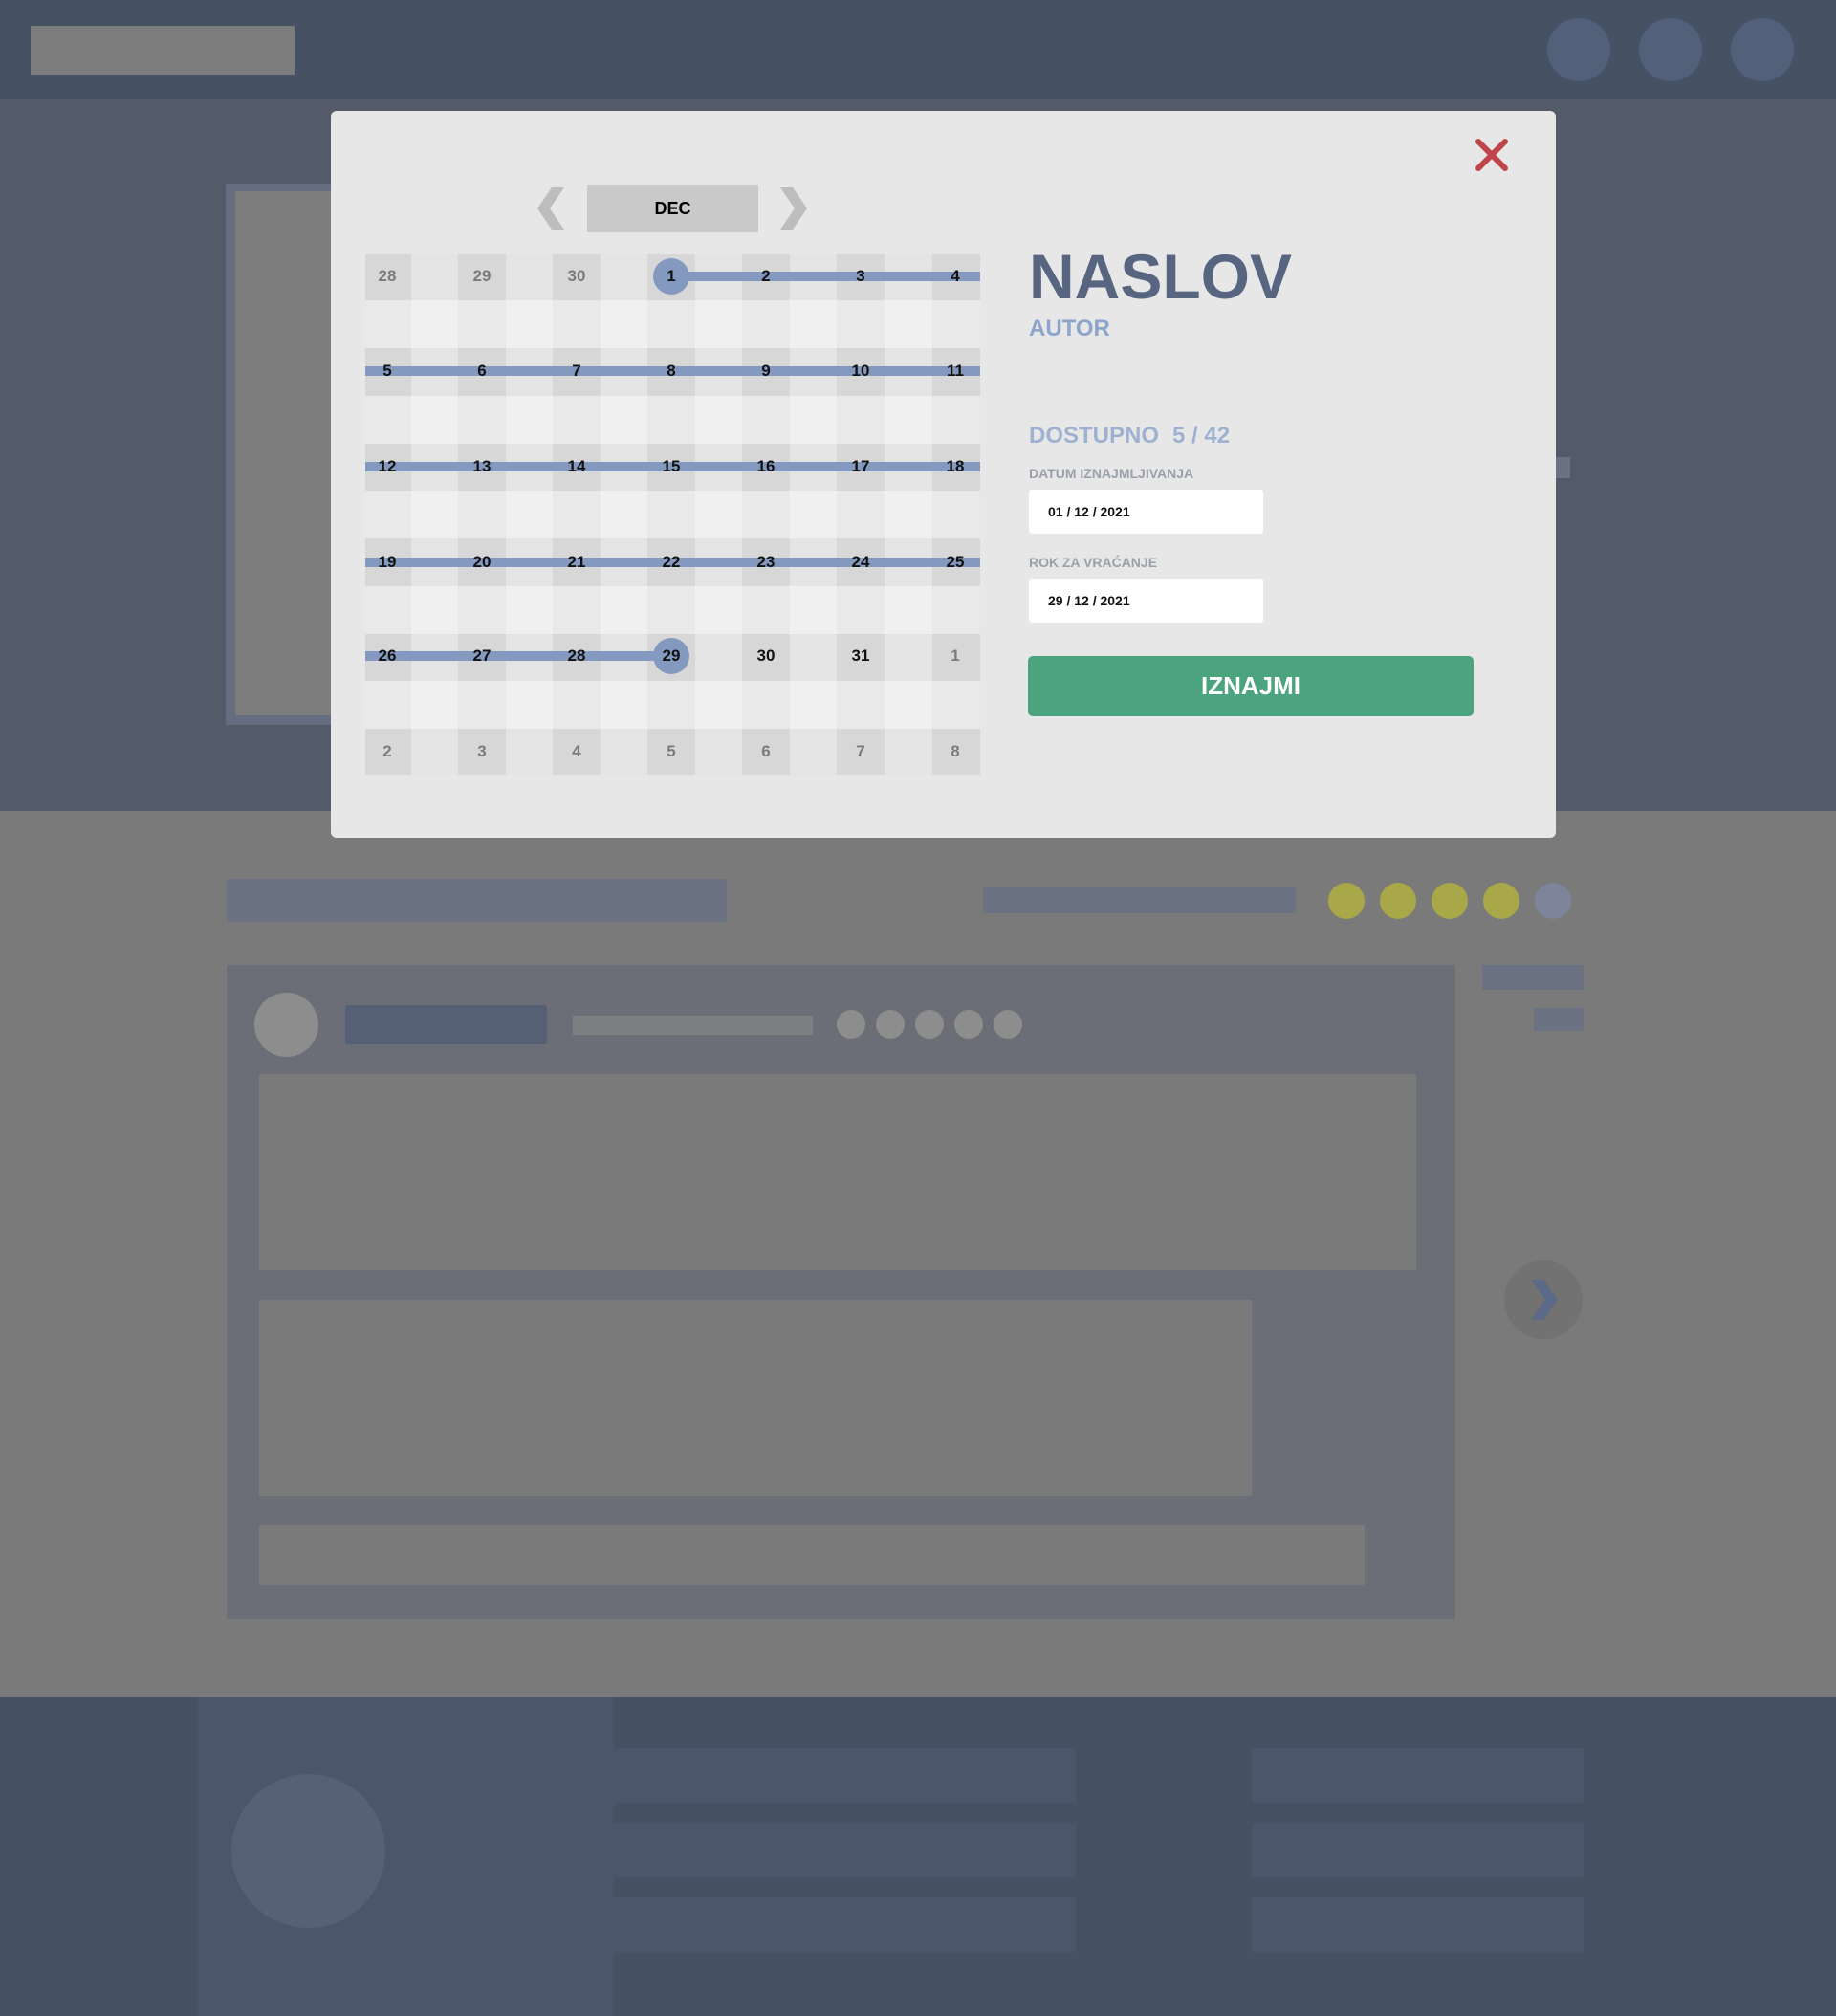 The image size is (1836, 2016). What do you see at coordinates (387, 466) in the screenshot?
I see `calendar-day: 12` at bounding box center [387, 466].